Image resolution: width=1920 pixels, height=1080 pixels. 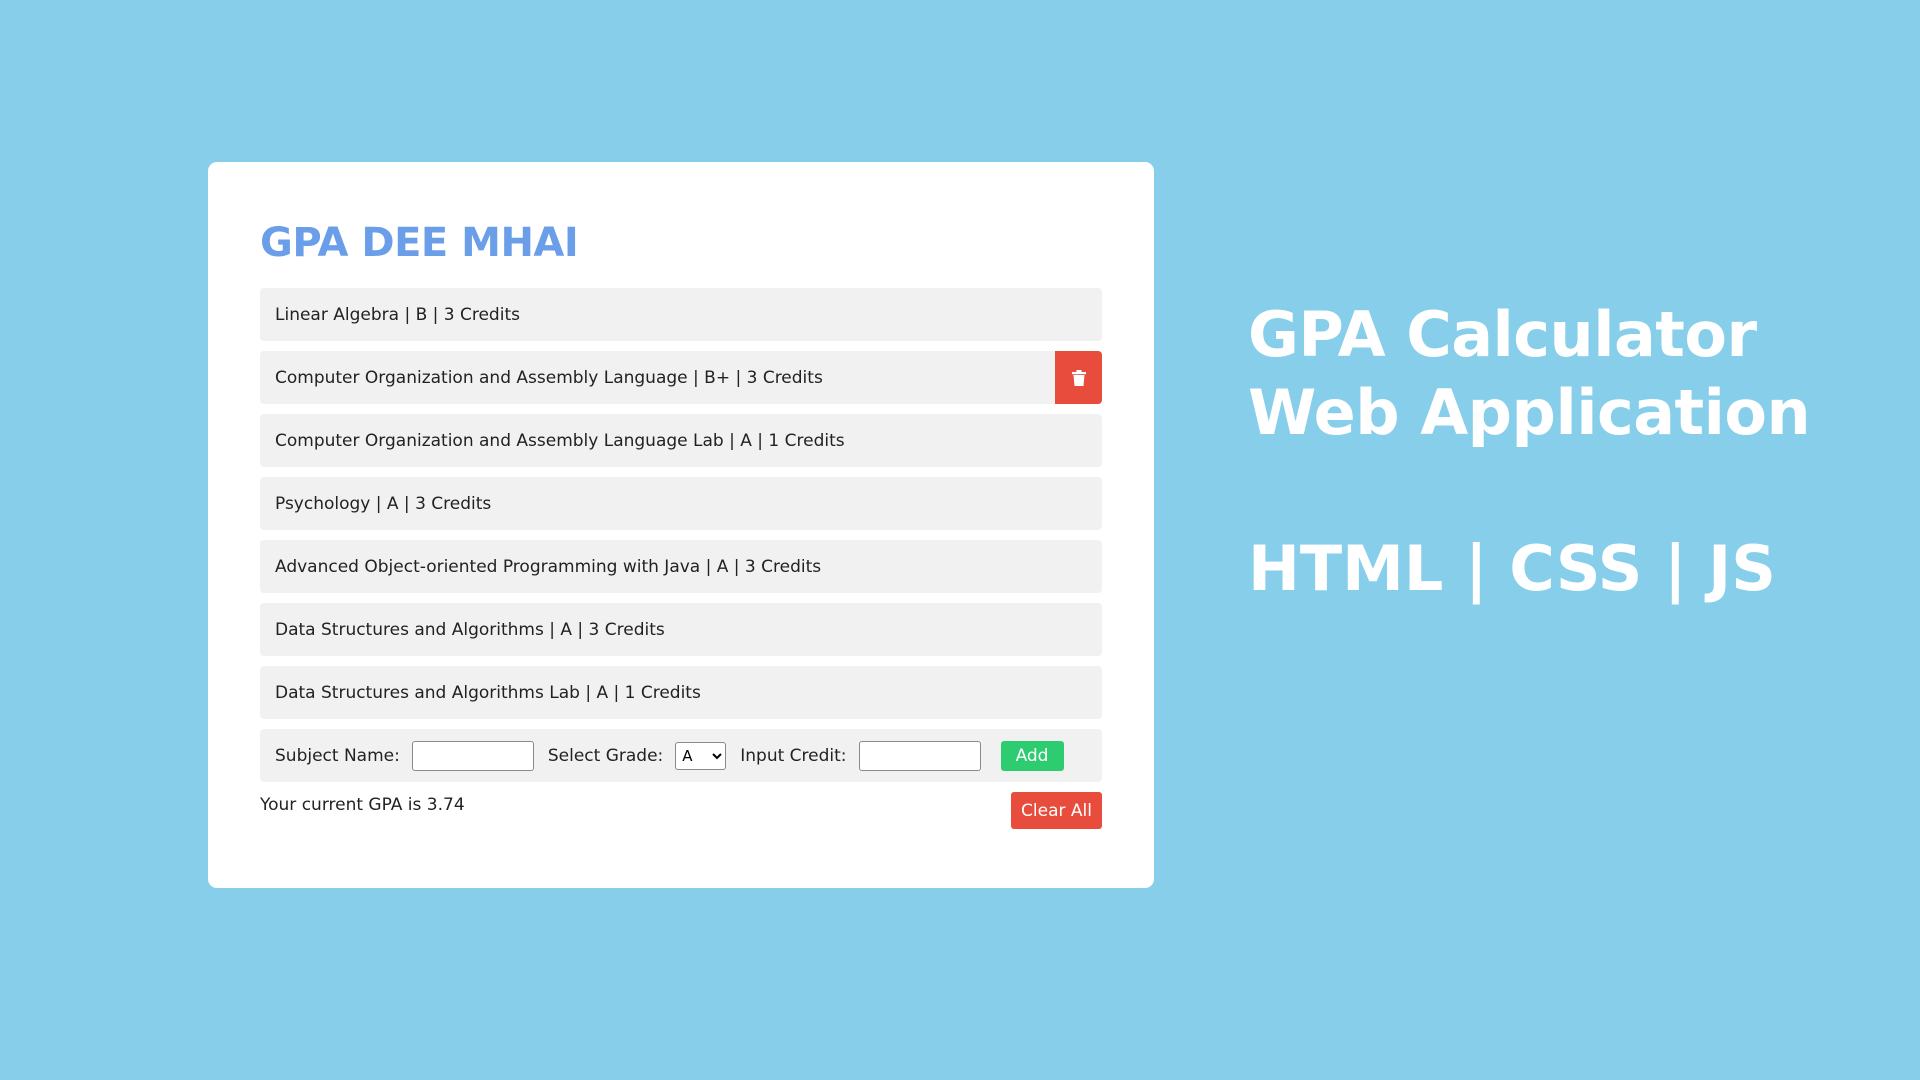 What do you see at coordinates (681, 811) in the screenshot?
I see `result-footer: Your current GPA is 3.74 Clear All` at bounding box center [681, 811].